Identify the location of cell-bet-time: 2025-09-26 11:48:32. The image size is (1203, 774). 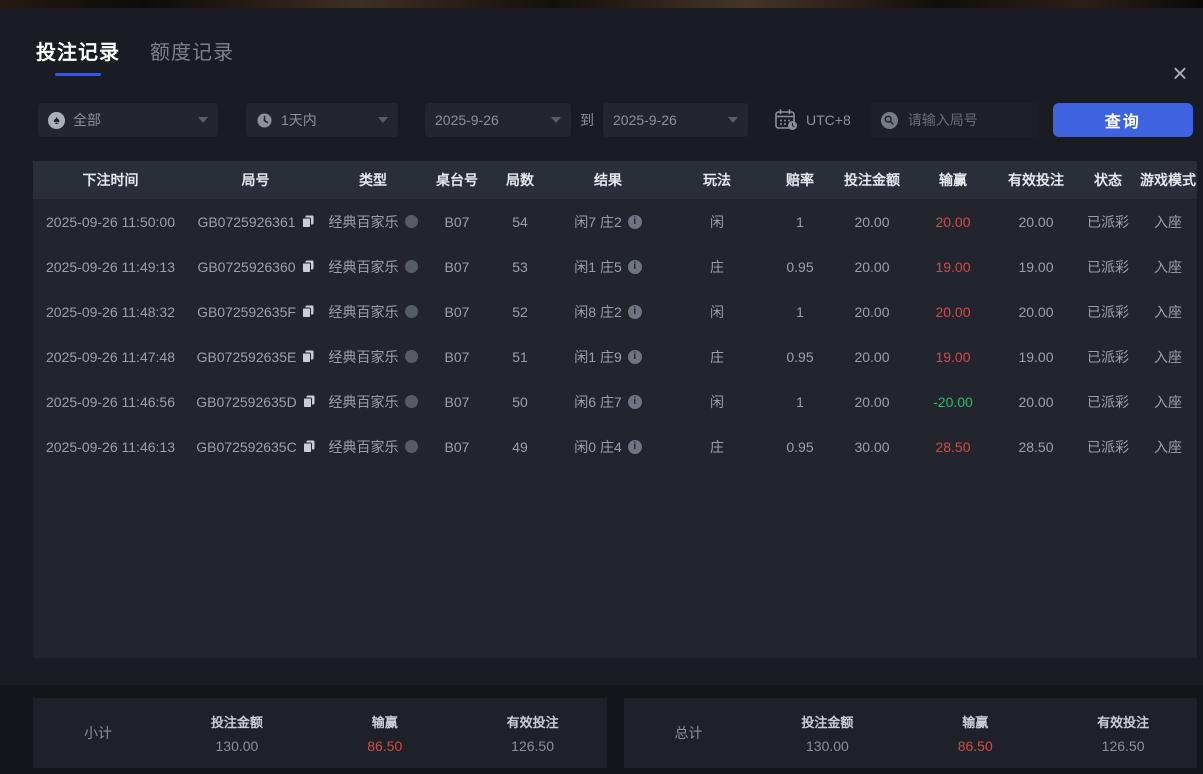
(110, 311).